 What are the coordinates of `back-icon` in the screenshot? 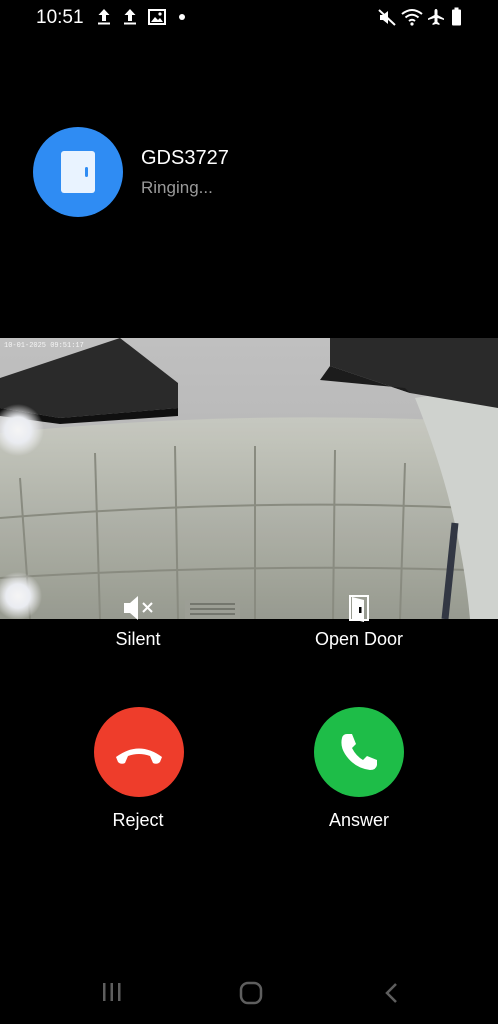 It's located at (391, 993).